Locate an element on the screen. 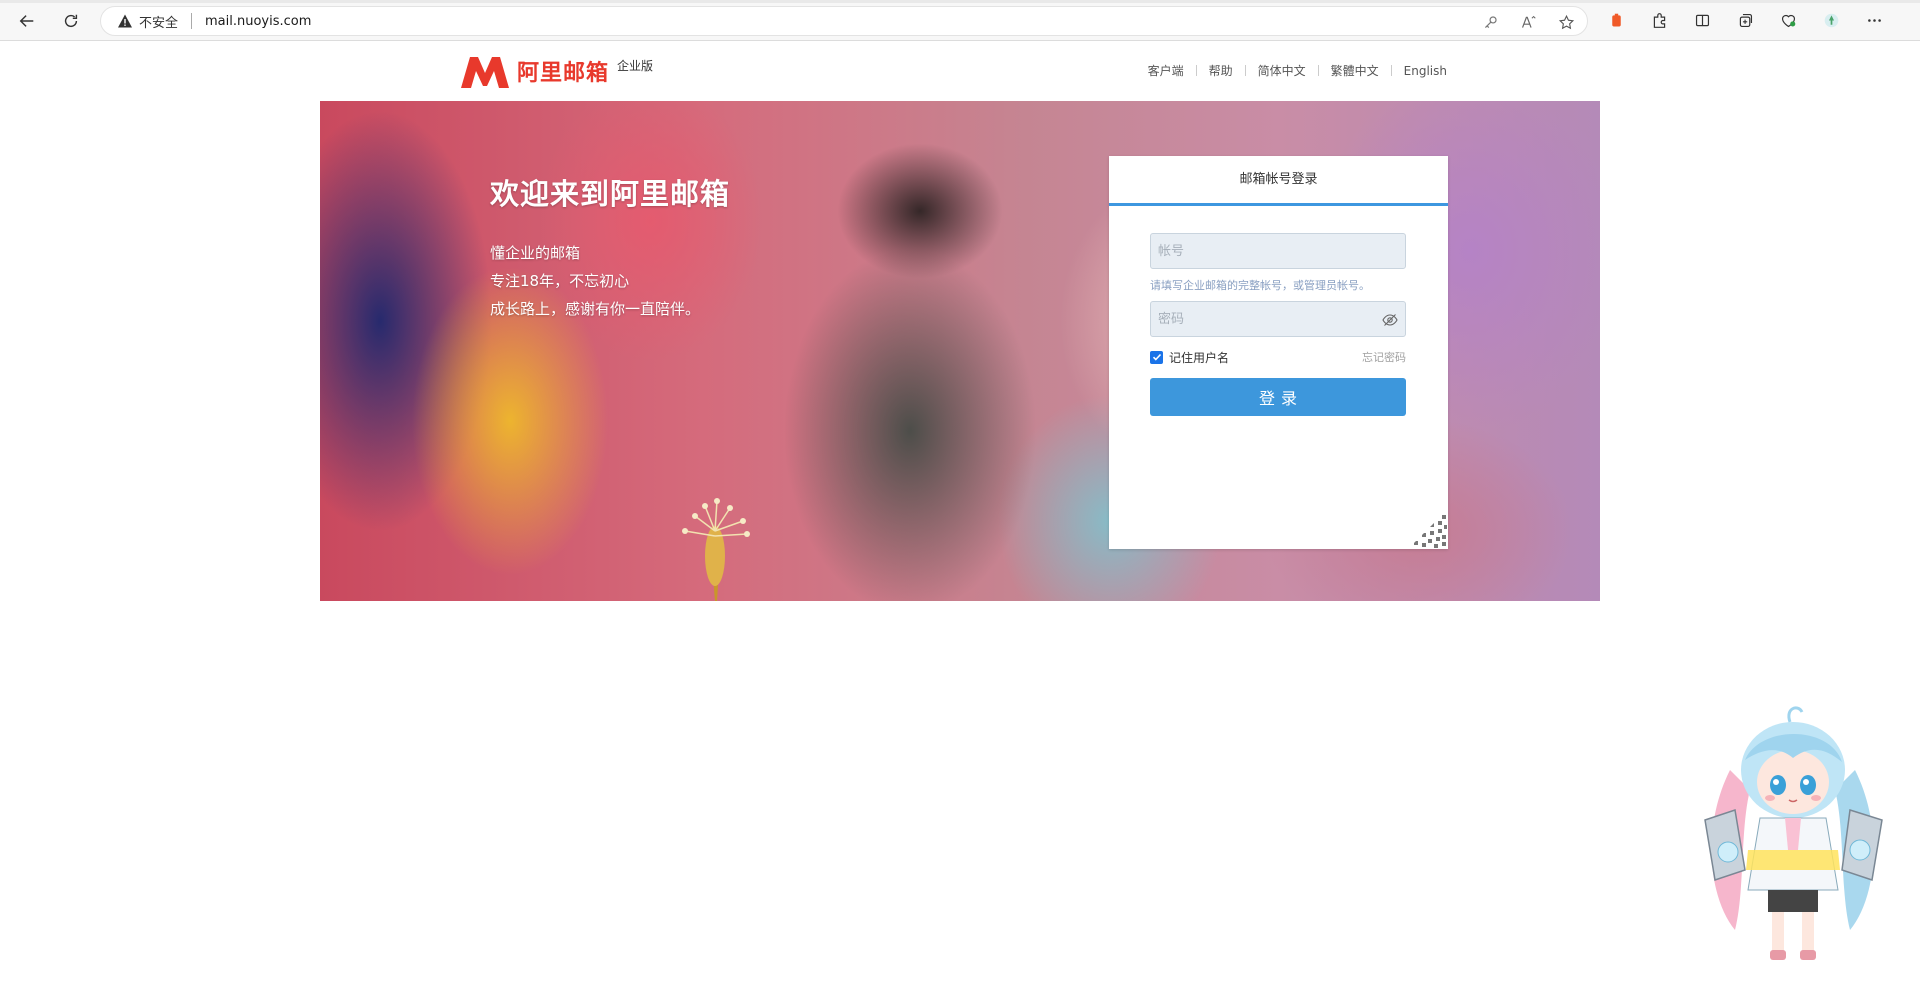  favorite-star-icon is located at coordinates (1566, 22).